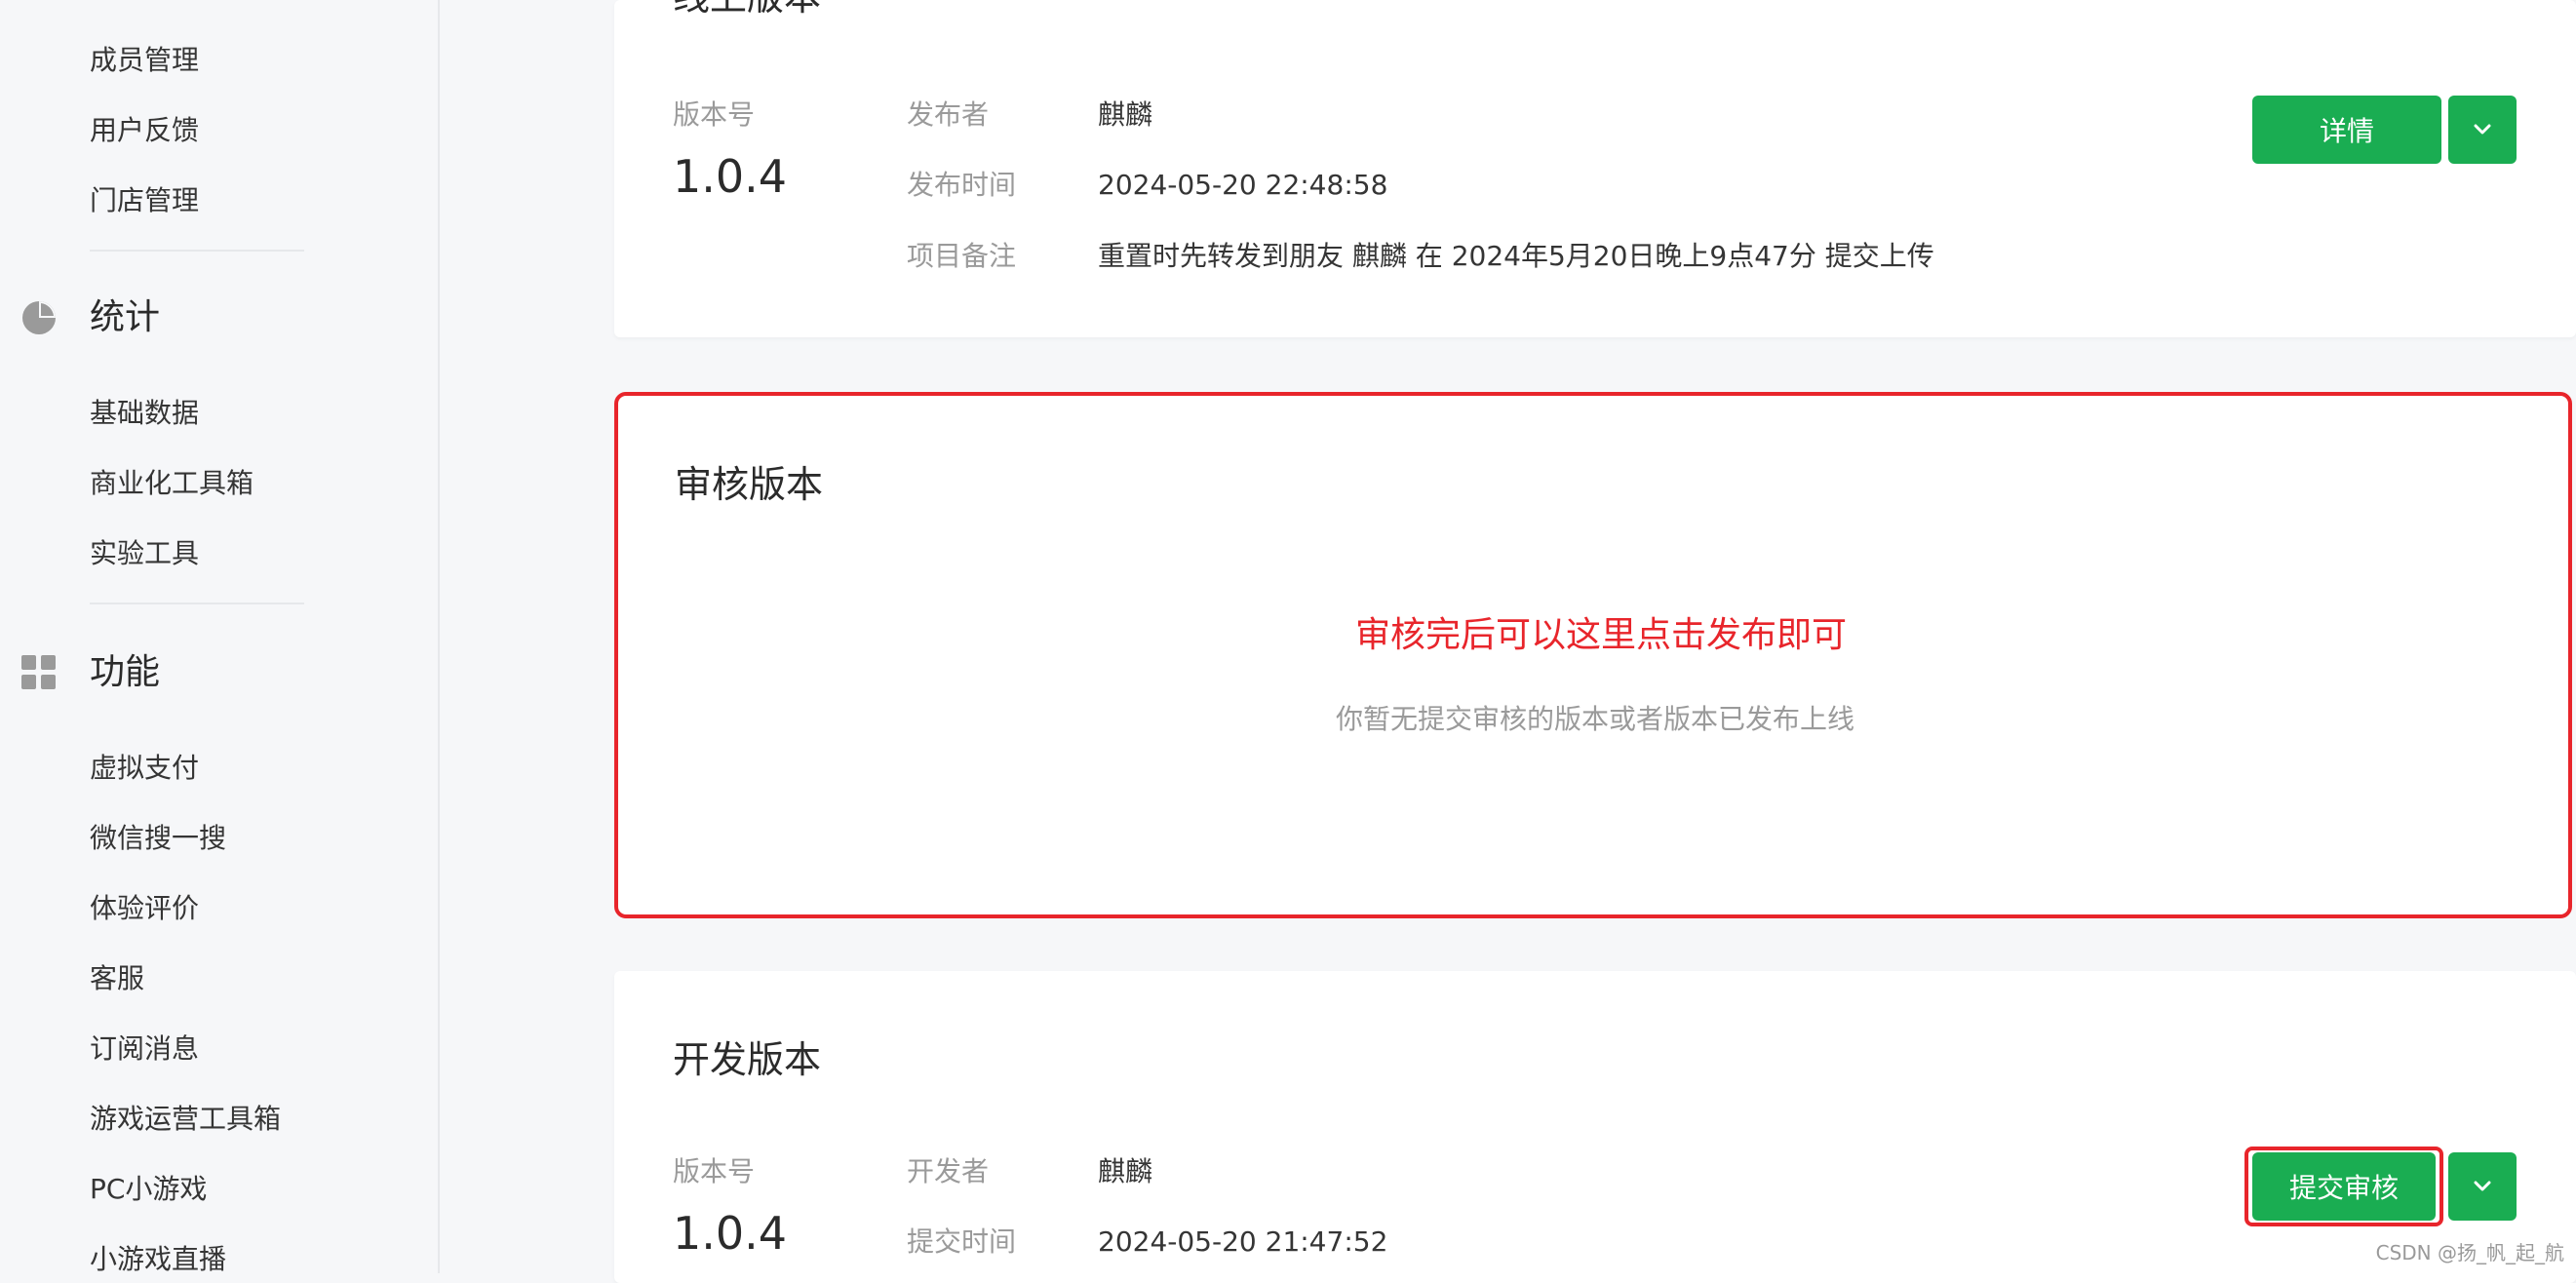 Image resolution: width=2576 pixels, height=1283 pixels. Describe the element at coordinates (144, 553) in the screenshot. I see `sidebar-item-experiment-tools: 实验工具` at that location.